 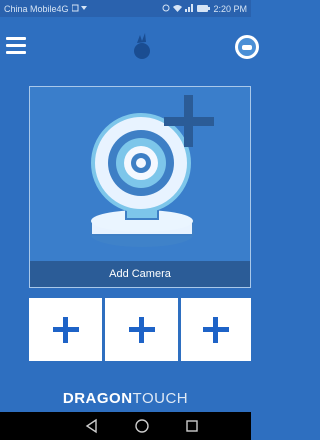 What do you see at coordinates (125, 8) in the screenshot?
I see `status-bar: China Mobile4G 2:20 PM` at bounding box center [125, 8].